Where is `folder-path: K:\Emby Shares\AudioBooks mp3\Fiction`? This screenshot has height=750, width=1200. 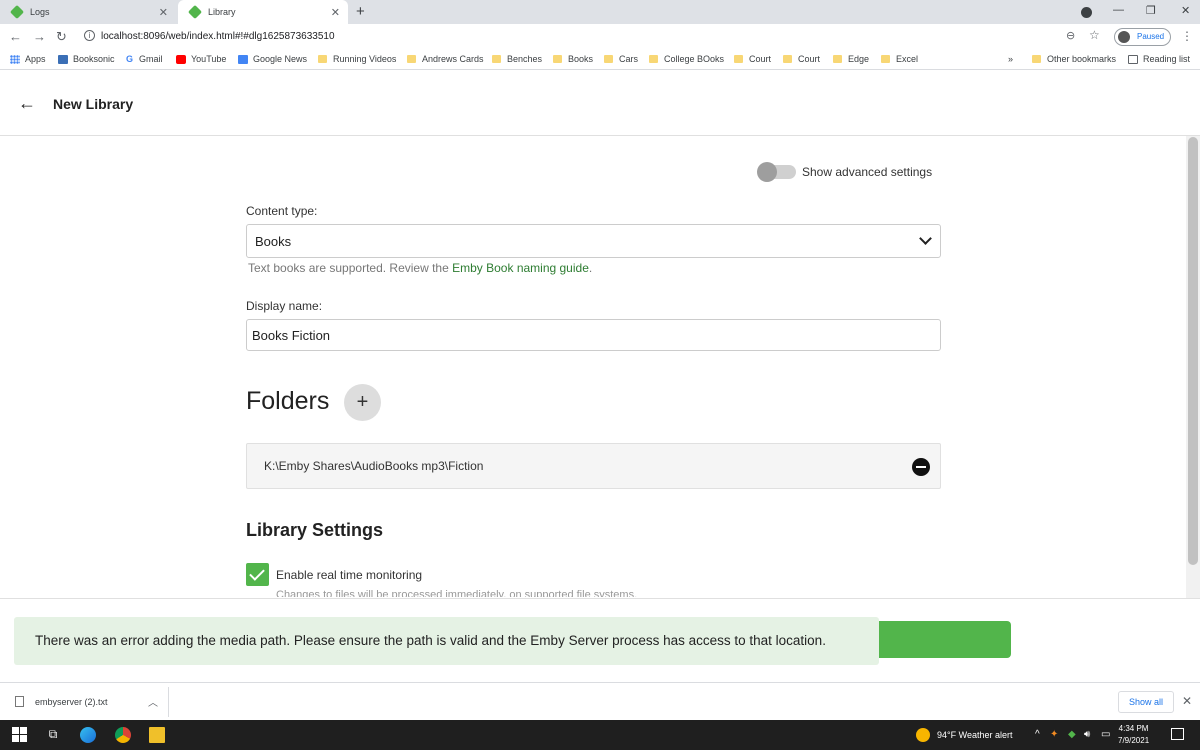 folder-path: K:\Emby Shares\AudioBooks mp3\Fiction is located at coordinates (374, 466).